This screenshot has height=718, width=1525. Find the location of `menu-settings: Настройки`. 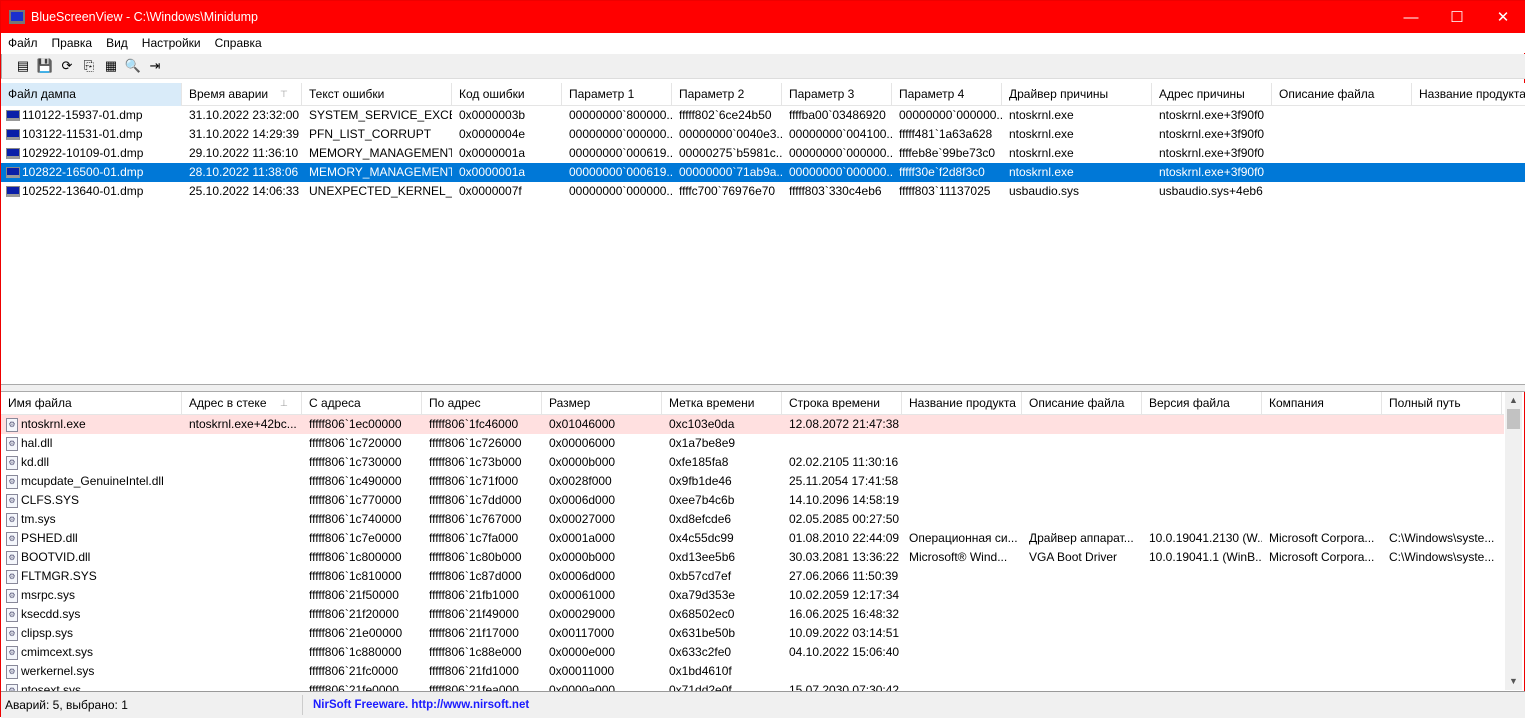

menu-settings: Настройки is located at coordinates (171, 43).